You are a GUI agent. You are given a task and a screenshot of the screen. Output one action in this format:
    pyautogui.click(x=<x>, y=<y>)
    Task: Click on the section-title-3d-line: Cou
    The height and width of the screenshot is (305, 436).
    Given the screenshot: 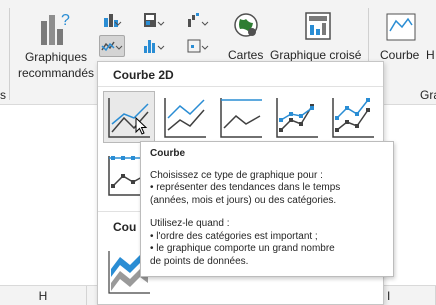 What is the action you would take?
    pyautogui.click(x=125, y=227)
    